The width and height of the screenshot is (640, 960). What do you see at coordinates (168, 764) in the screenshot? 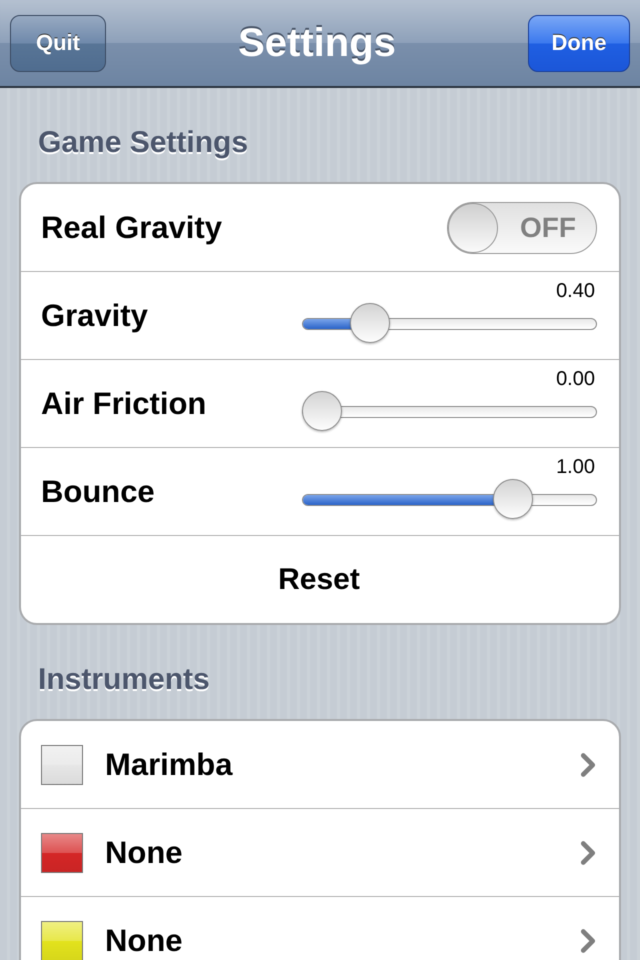
I see `instrument-label: Marimba` at bounding box center [168, 764].